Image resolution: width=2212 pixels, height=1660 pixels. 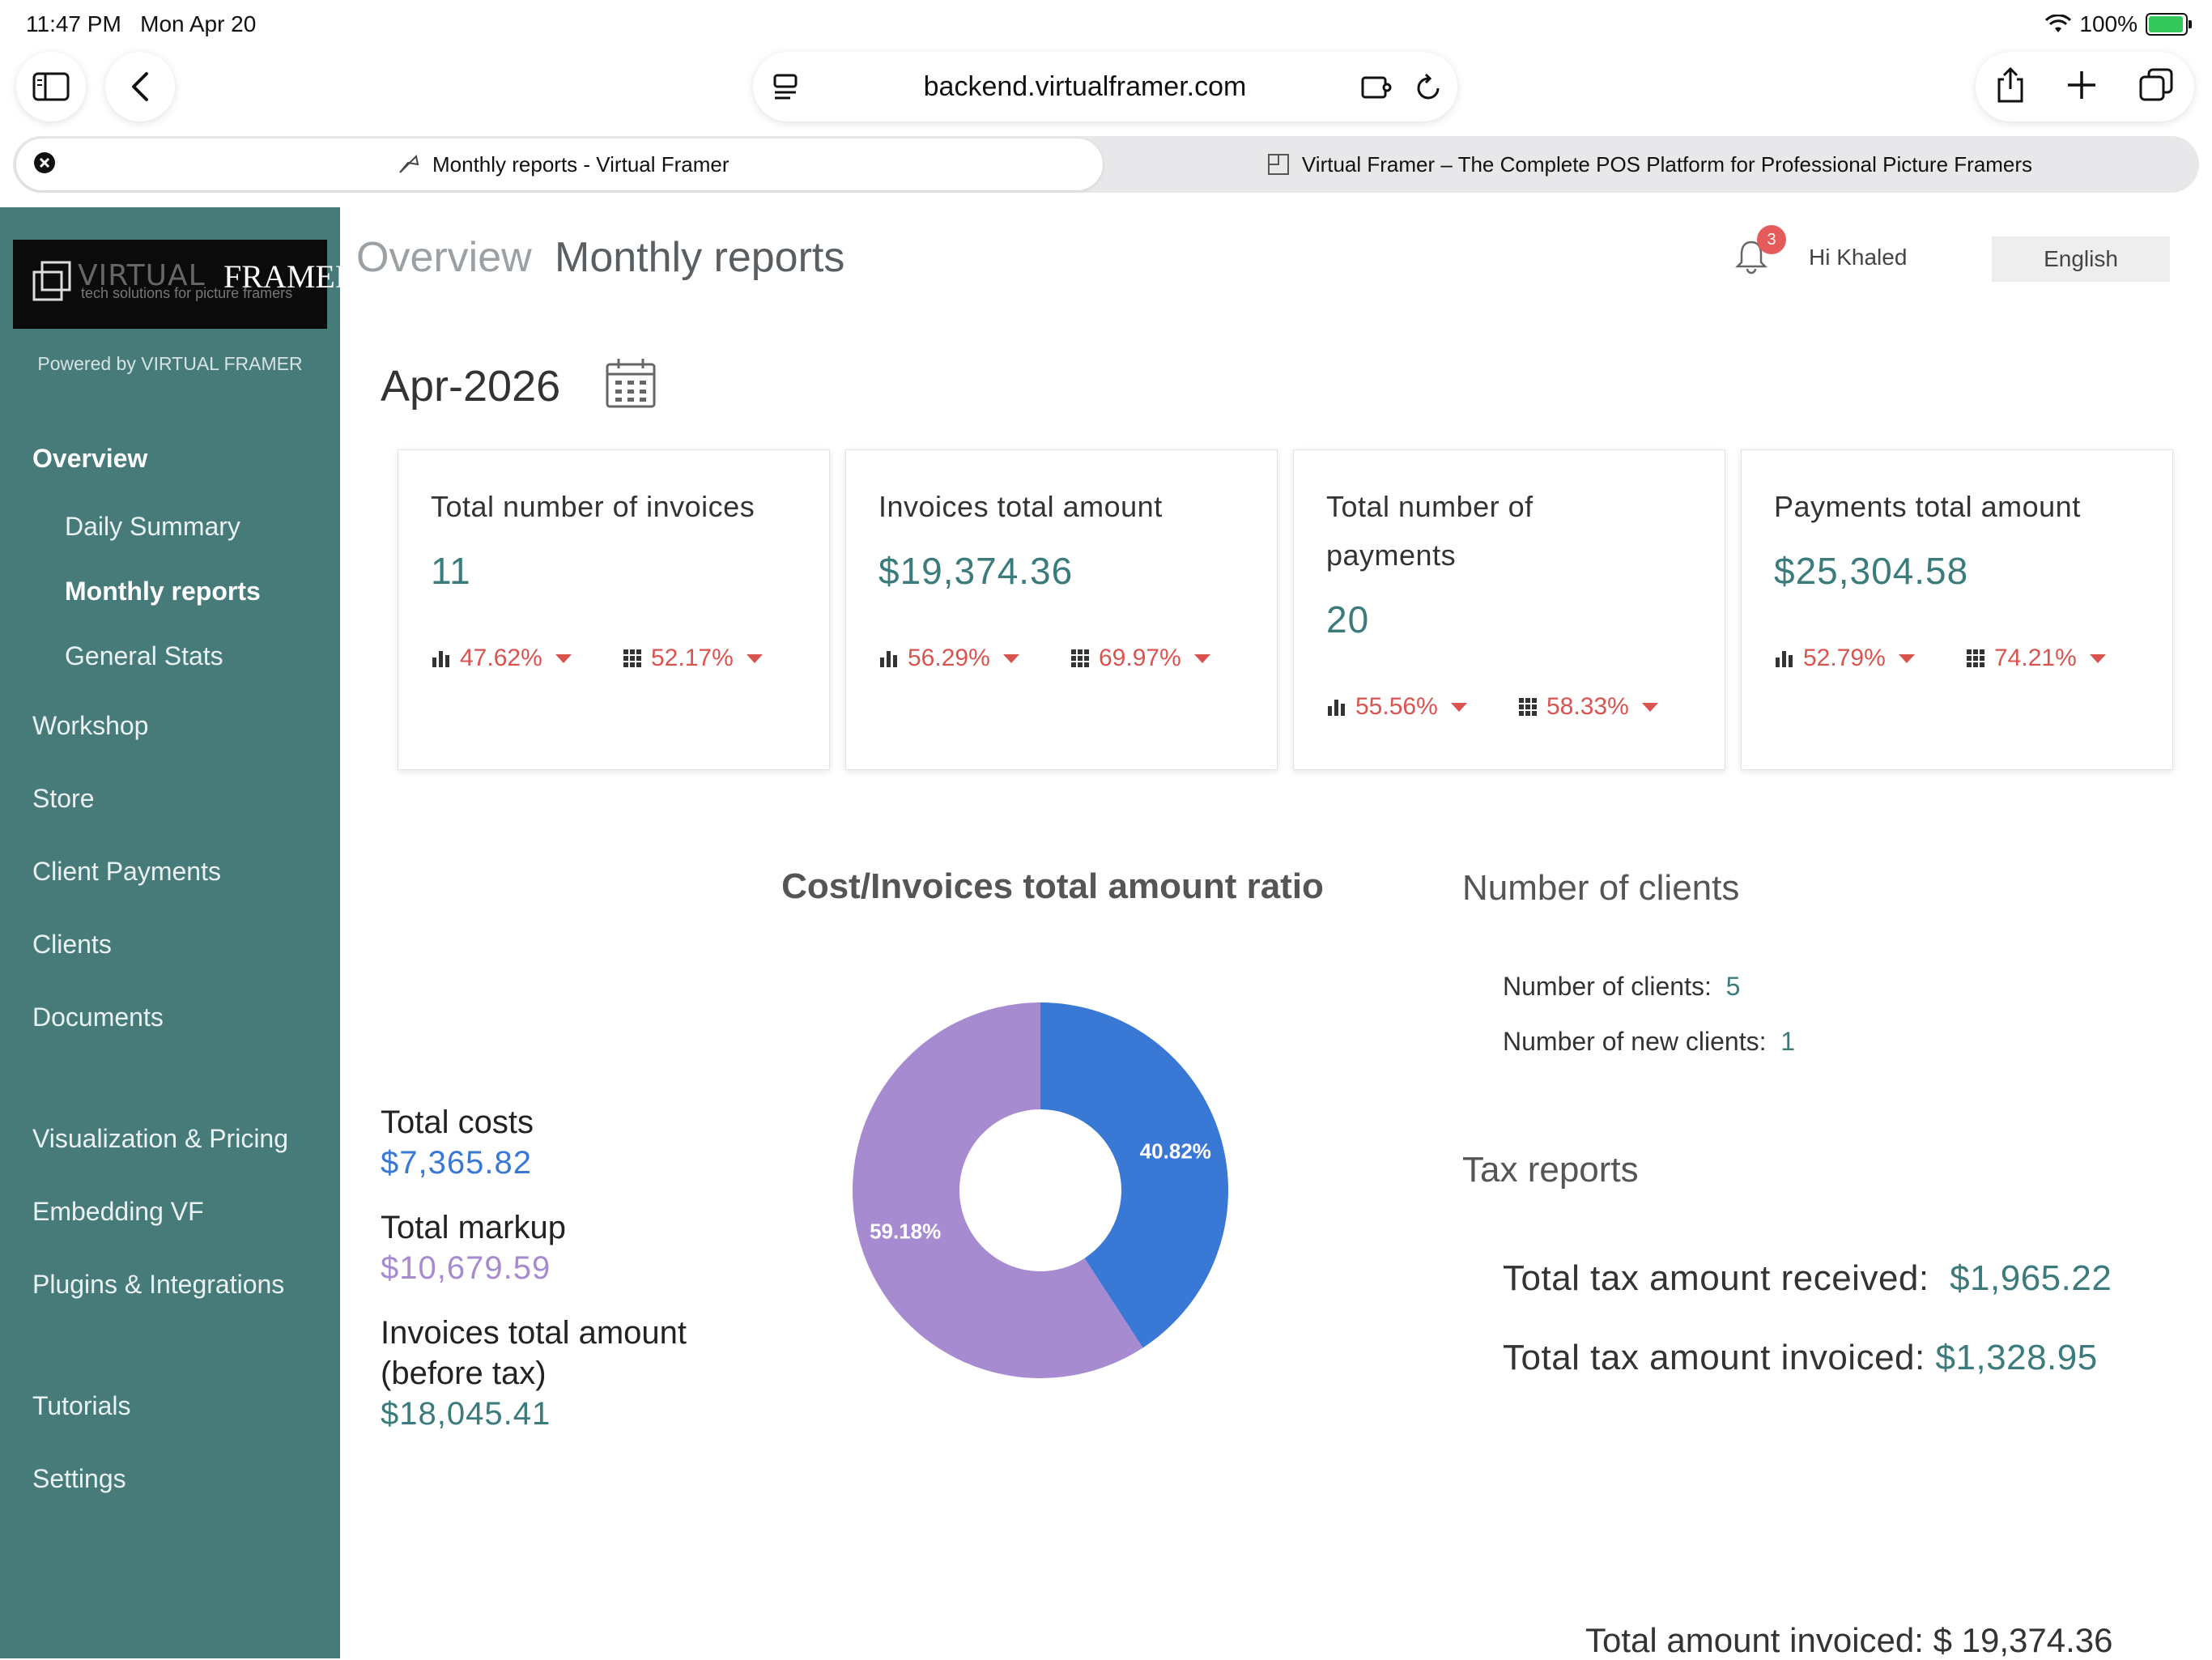 I want to click on new-clients-row: Number of new clients: 1, so click(x=1649, y=1042).